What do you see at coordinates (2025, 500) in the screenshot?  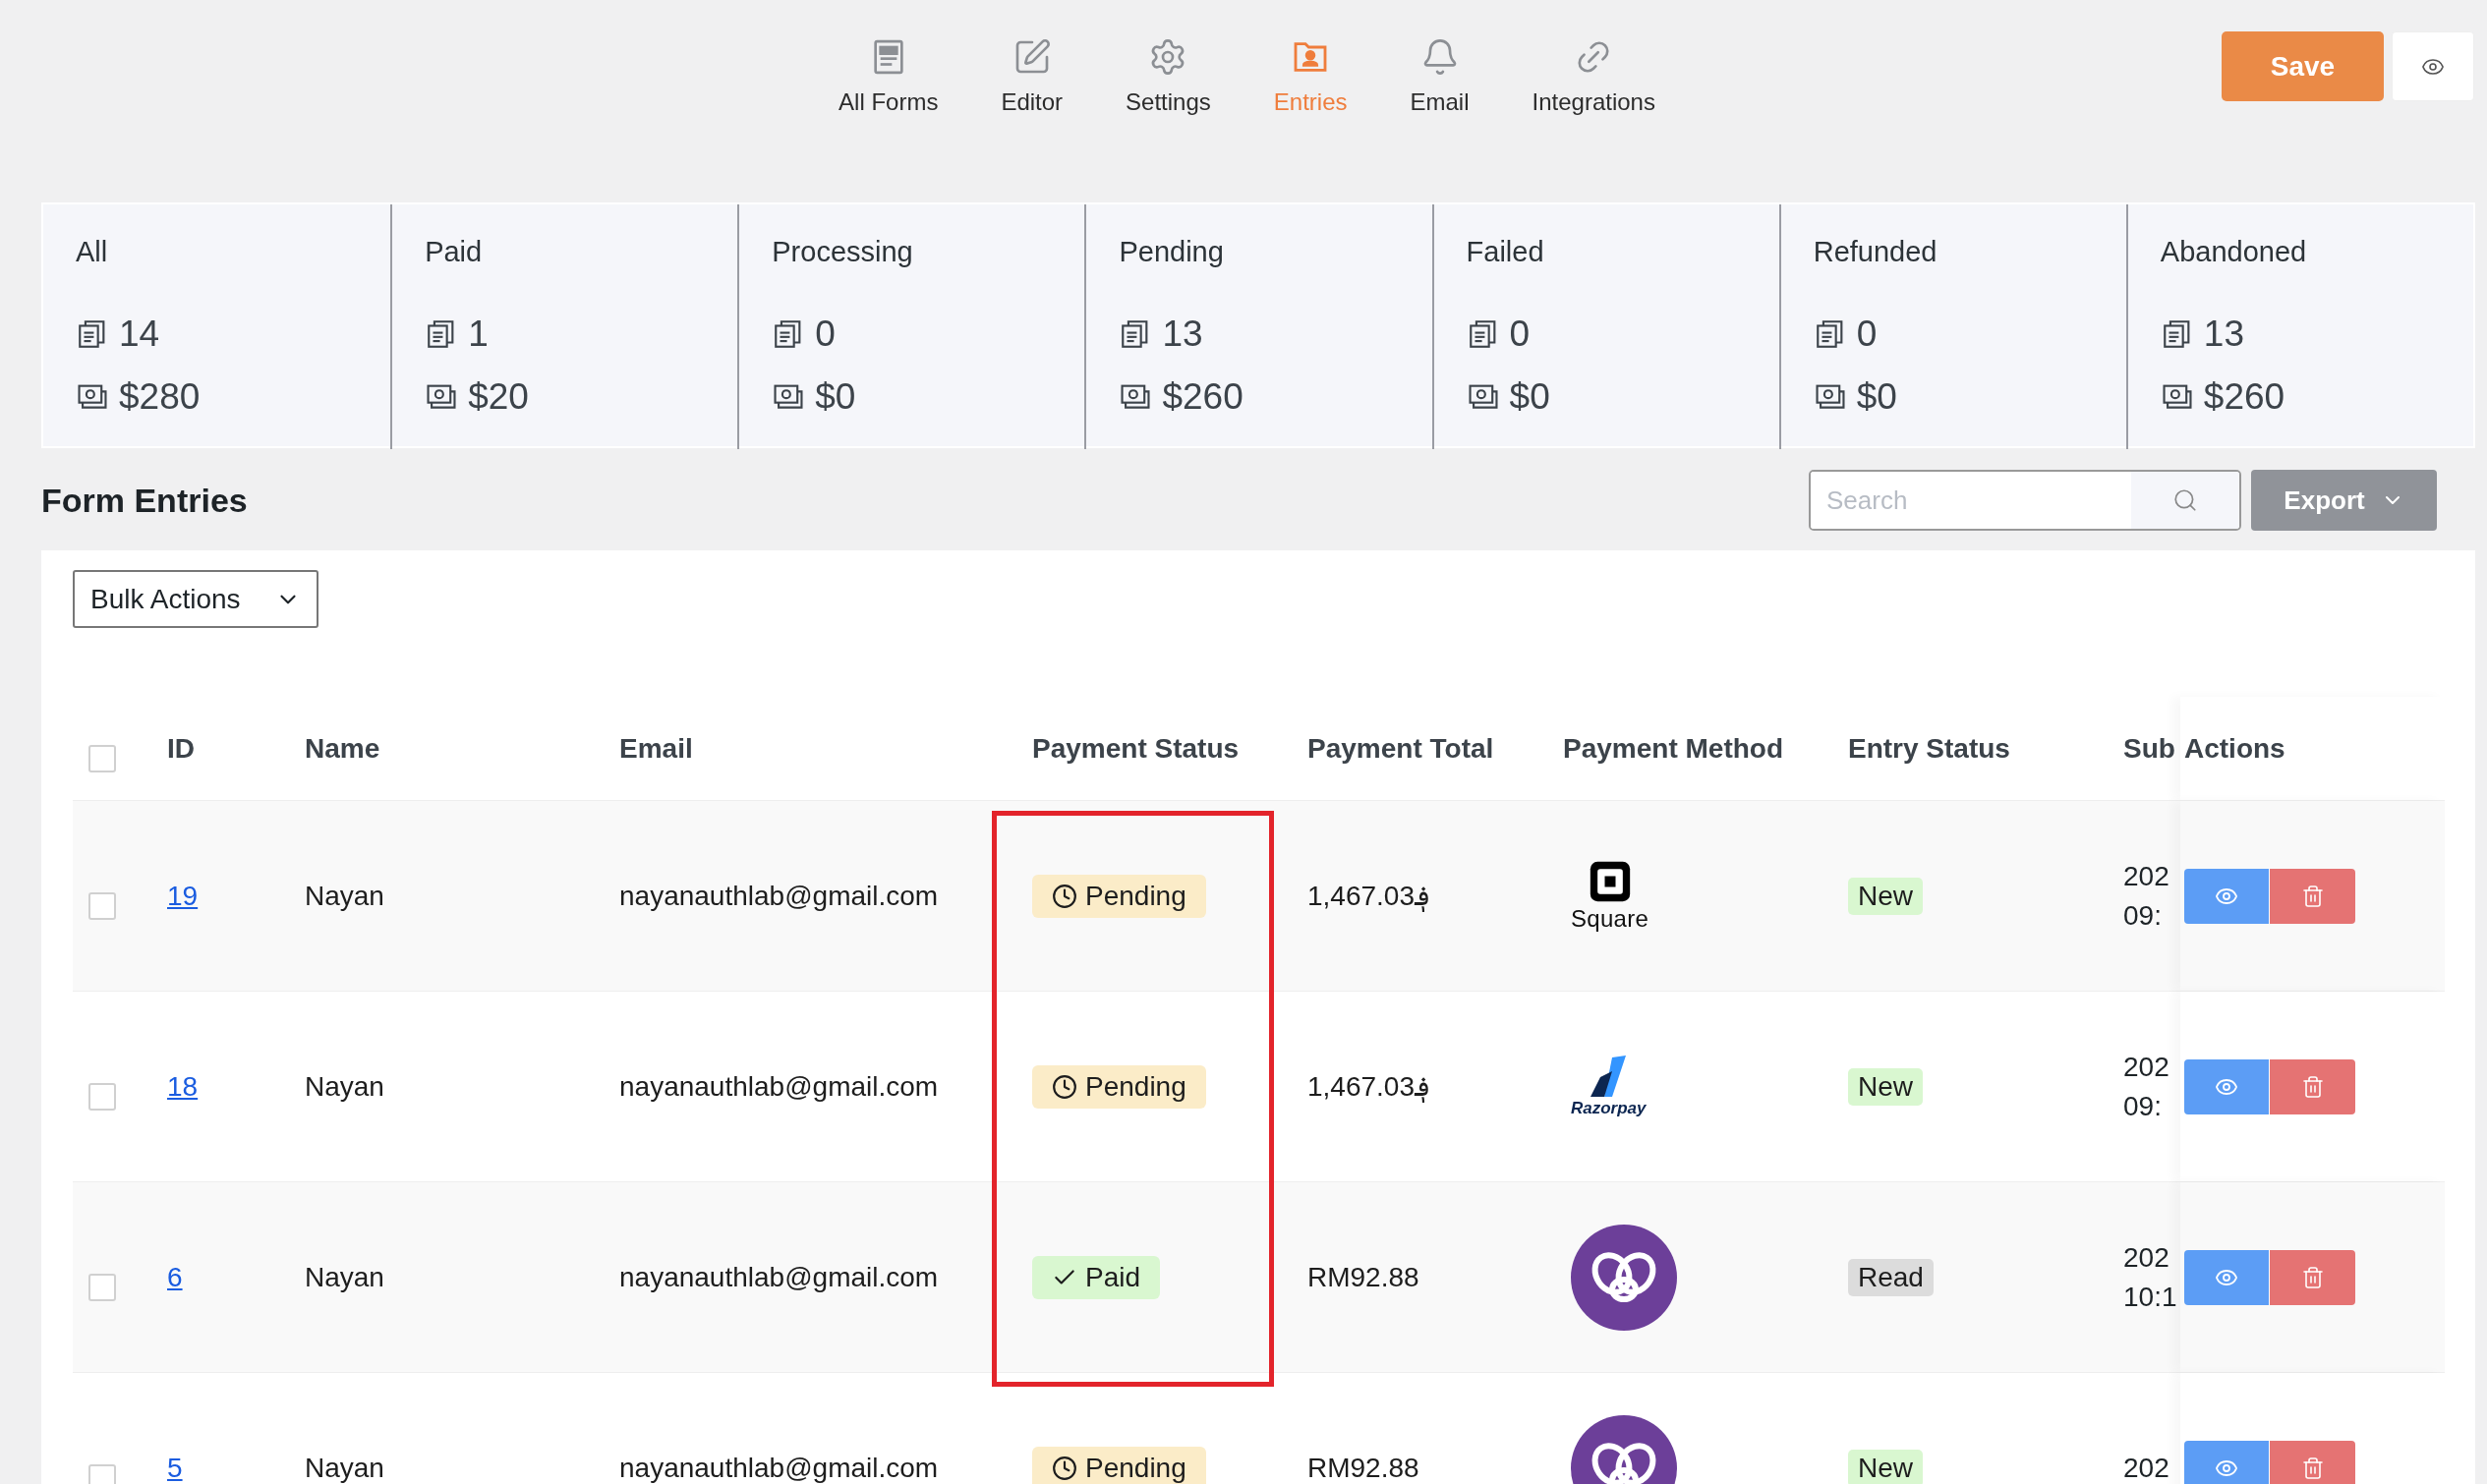 I see `search-field: Search` at bounding box center [2025, 500].